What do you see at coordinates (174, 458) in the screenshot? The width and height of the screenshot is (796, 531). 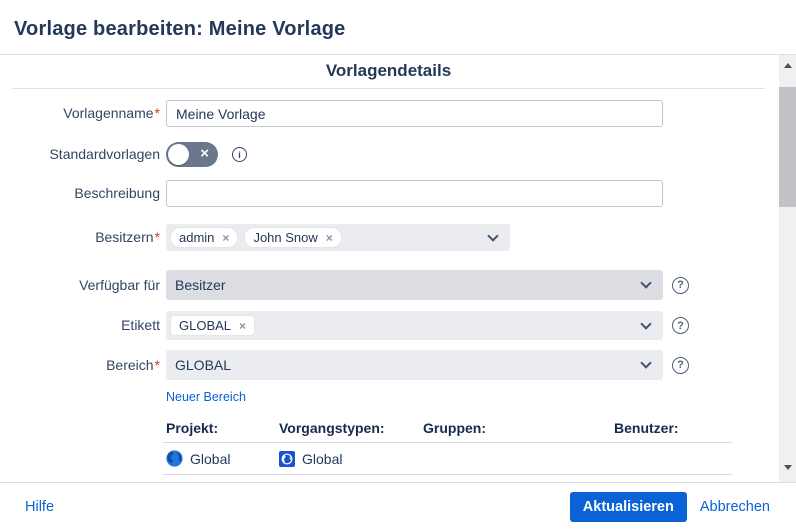 I see `globe-icon` at bounding box center [174, 458].